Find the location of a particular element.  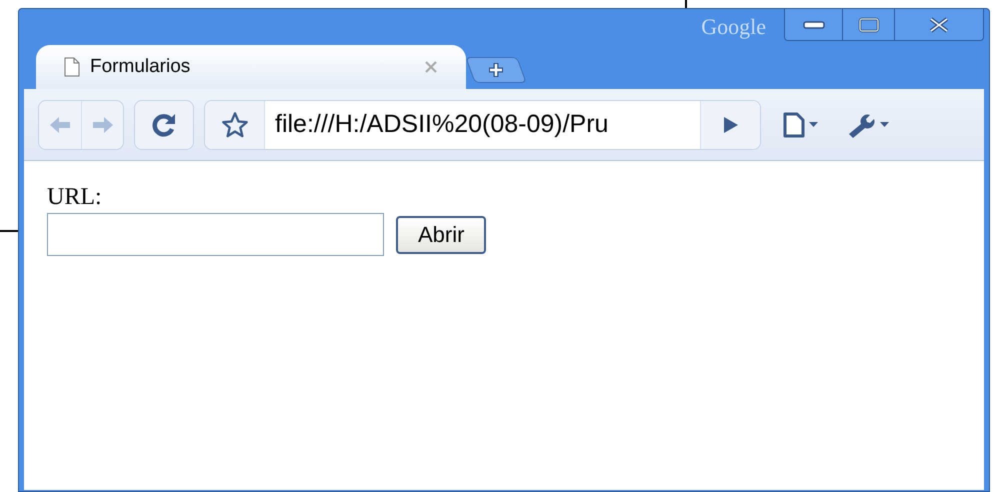

brand-text: Google is located at coordinates (733, 27).